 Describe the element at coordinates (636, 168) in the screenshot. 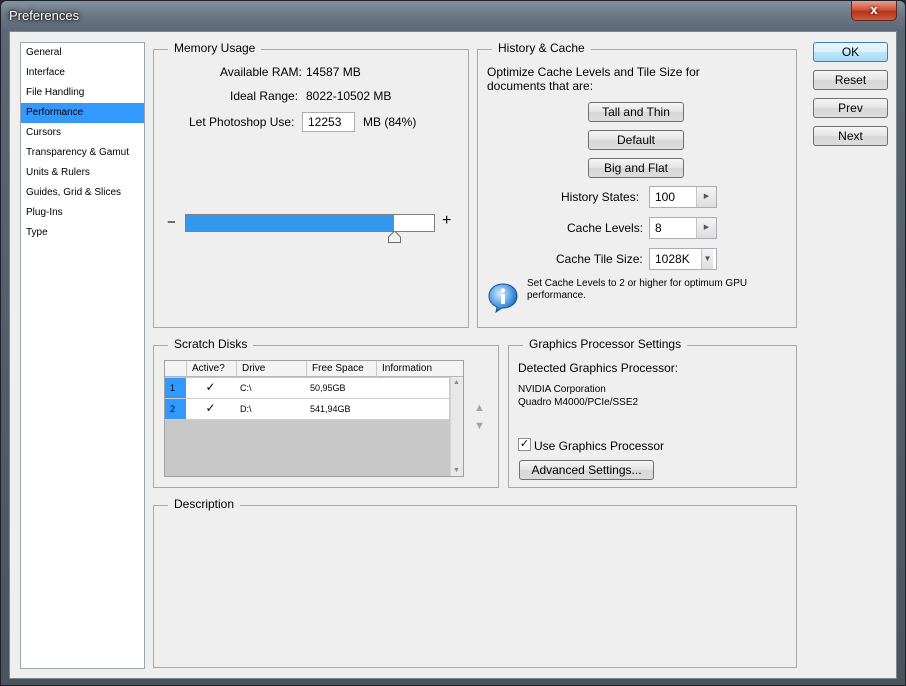

I see `big-and-flat-button: Big and Flat` at that location.